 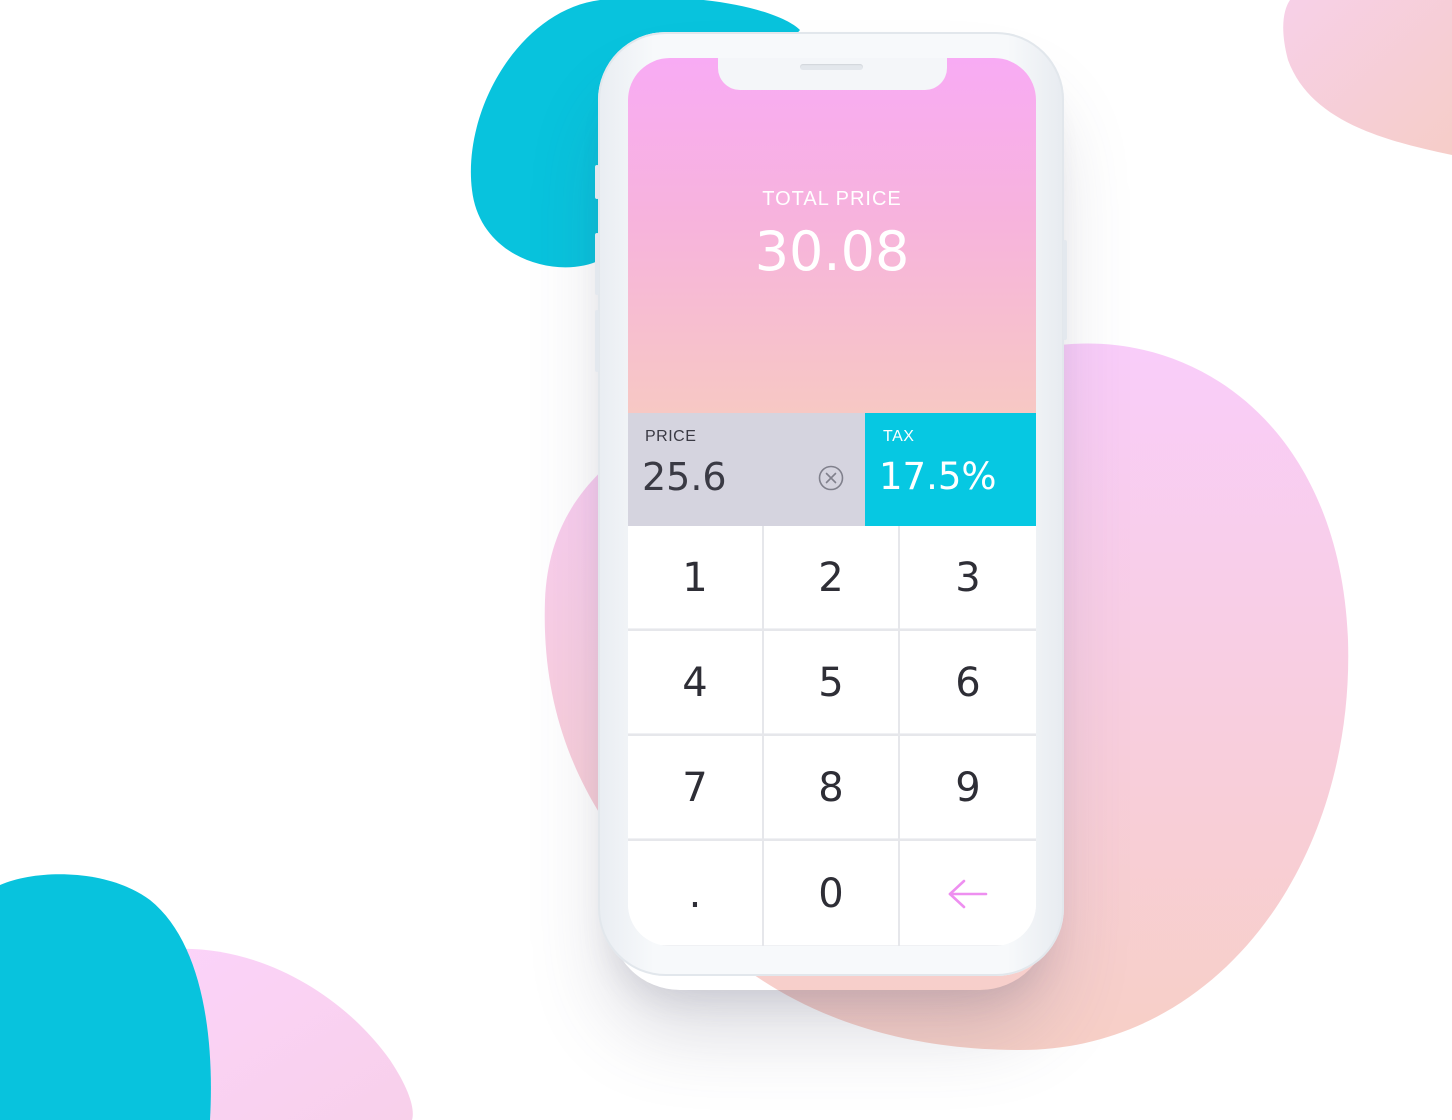 I want to click on tax-label: TAX, so click(x=899, y=436).